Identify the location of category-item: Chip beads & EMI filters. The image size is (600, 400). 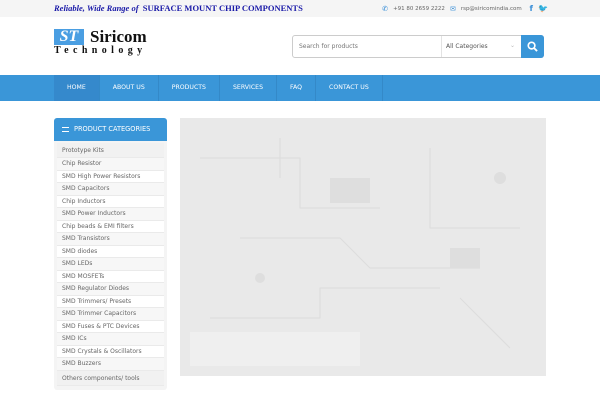
(110, 226).